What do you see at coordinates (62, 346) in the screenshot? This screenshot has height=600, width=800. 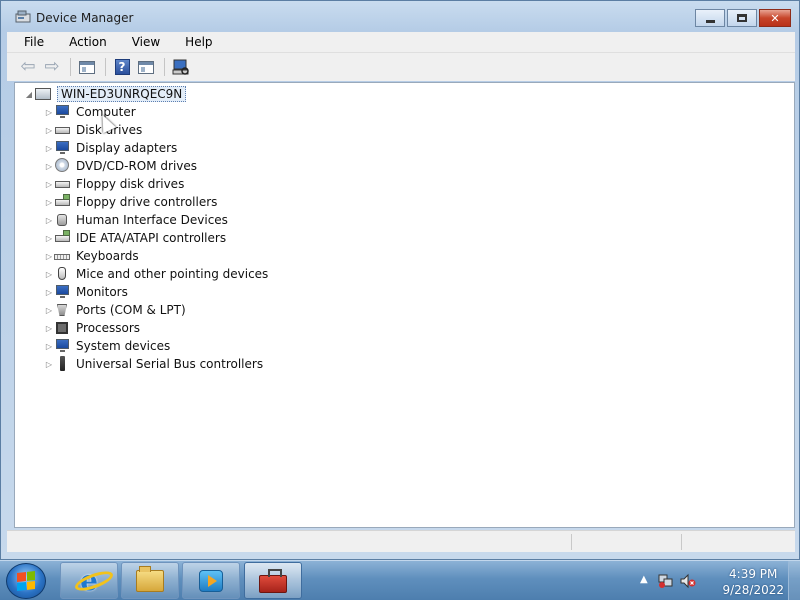 I see `system-devices-icon` at bounding box center [62, 346].